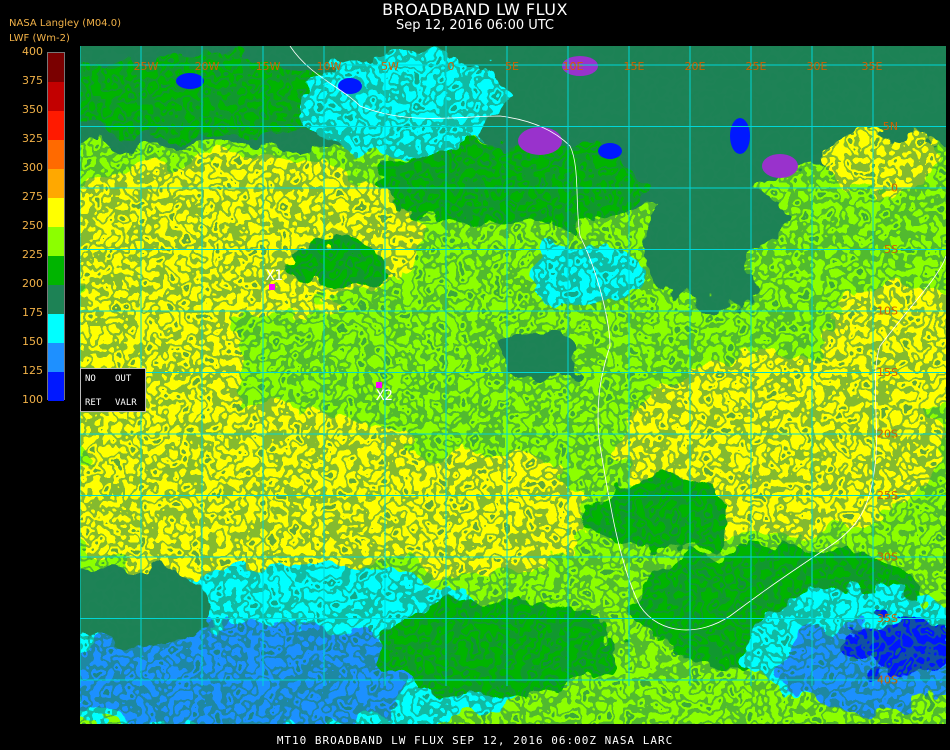 The image size is (950, 750). I want to click on map-timestamp: Sep 12, 2016 06:00 UTC, so click(475, 25).